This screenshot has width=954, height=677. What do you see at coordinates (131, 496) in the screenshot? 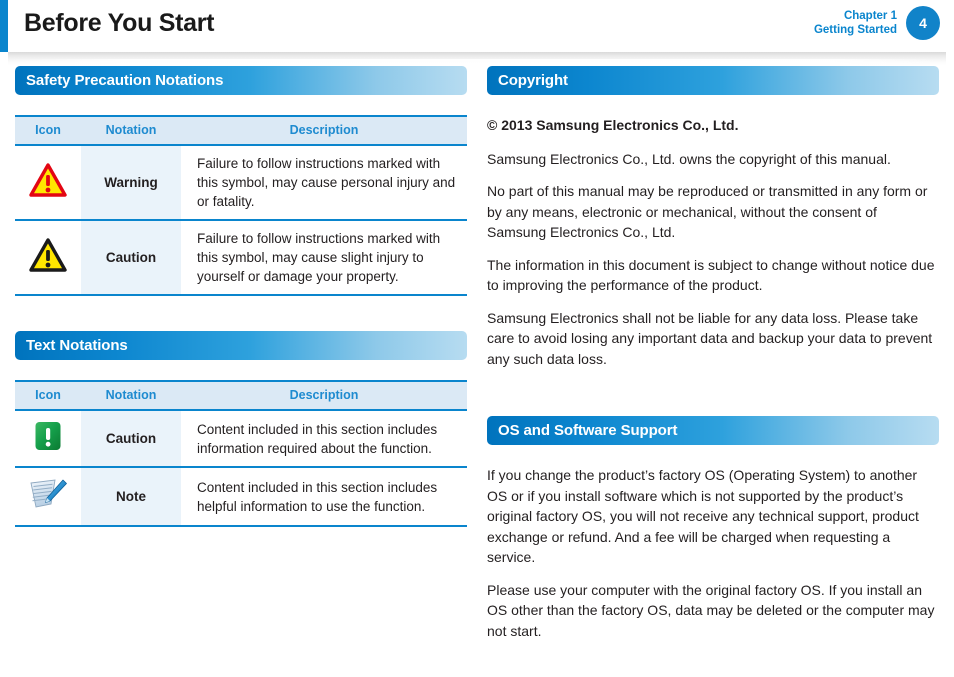
I see `cell-notation: Note` at bounding box center [131, 496].